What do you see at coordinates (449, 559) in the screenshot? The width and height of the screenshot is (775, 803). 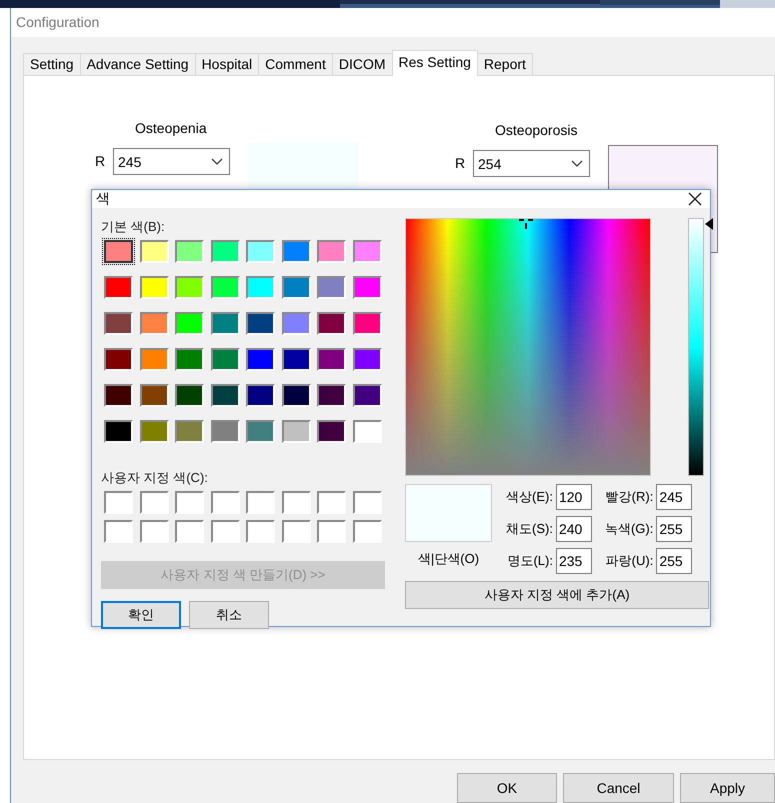 I see `preview-label: 색|단색(O)` at bounding box center [449, 559].